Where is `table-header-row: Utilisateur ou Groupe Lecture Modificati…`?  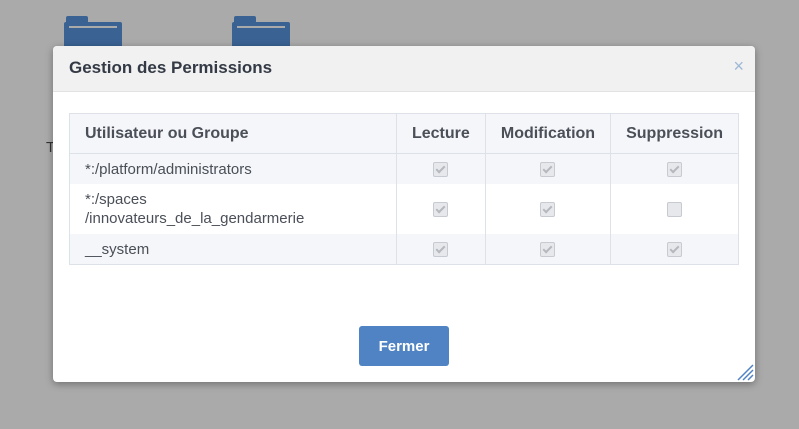
table-header-row: Utilisateur ou Groupe Lecture Modificati… is located at coordinates (404, 133).